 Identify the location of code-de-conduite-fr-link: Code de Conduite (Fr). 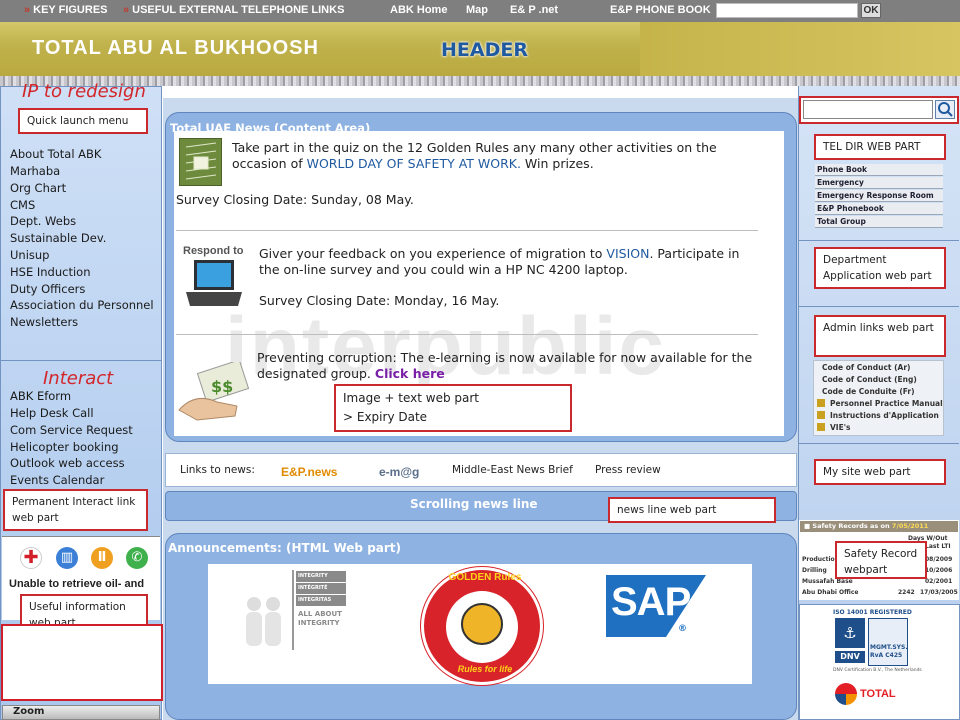
(868, 391).